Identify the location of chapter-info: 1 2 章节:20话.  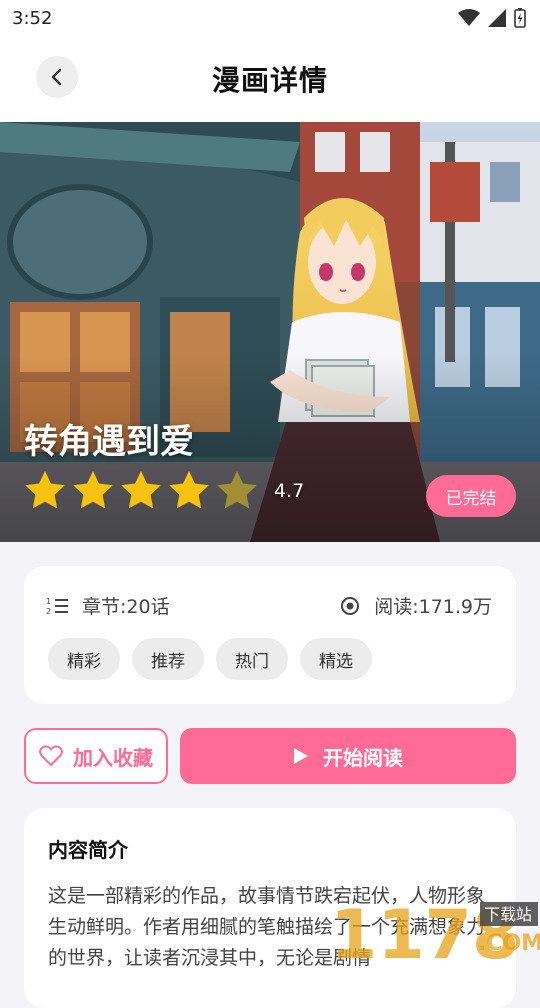
(108, 605).